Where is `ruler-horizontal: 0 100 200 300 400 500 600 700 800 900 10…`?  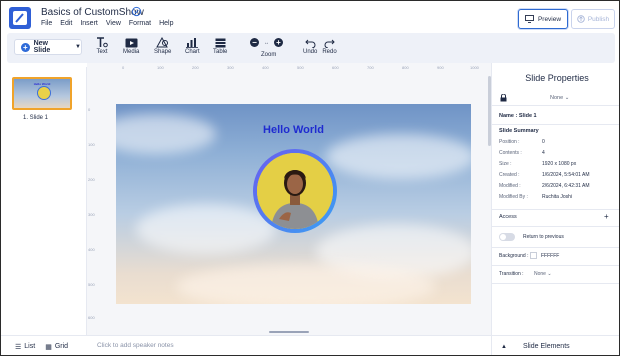
ruler-horizontal: 0 100 200 300 400 500 600 700 800 900 10… is located at coordinates (289, 69).